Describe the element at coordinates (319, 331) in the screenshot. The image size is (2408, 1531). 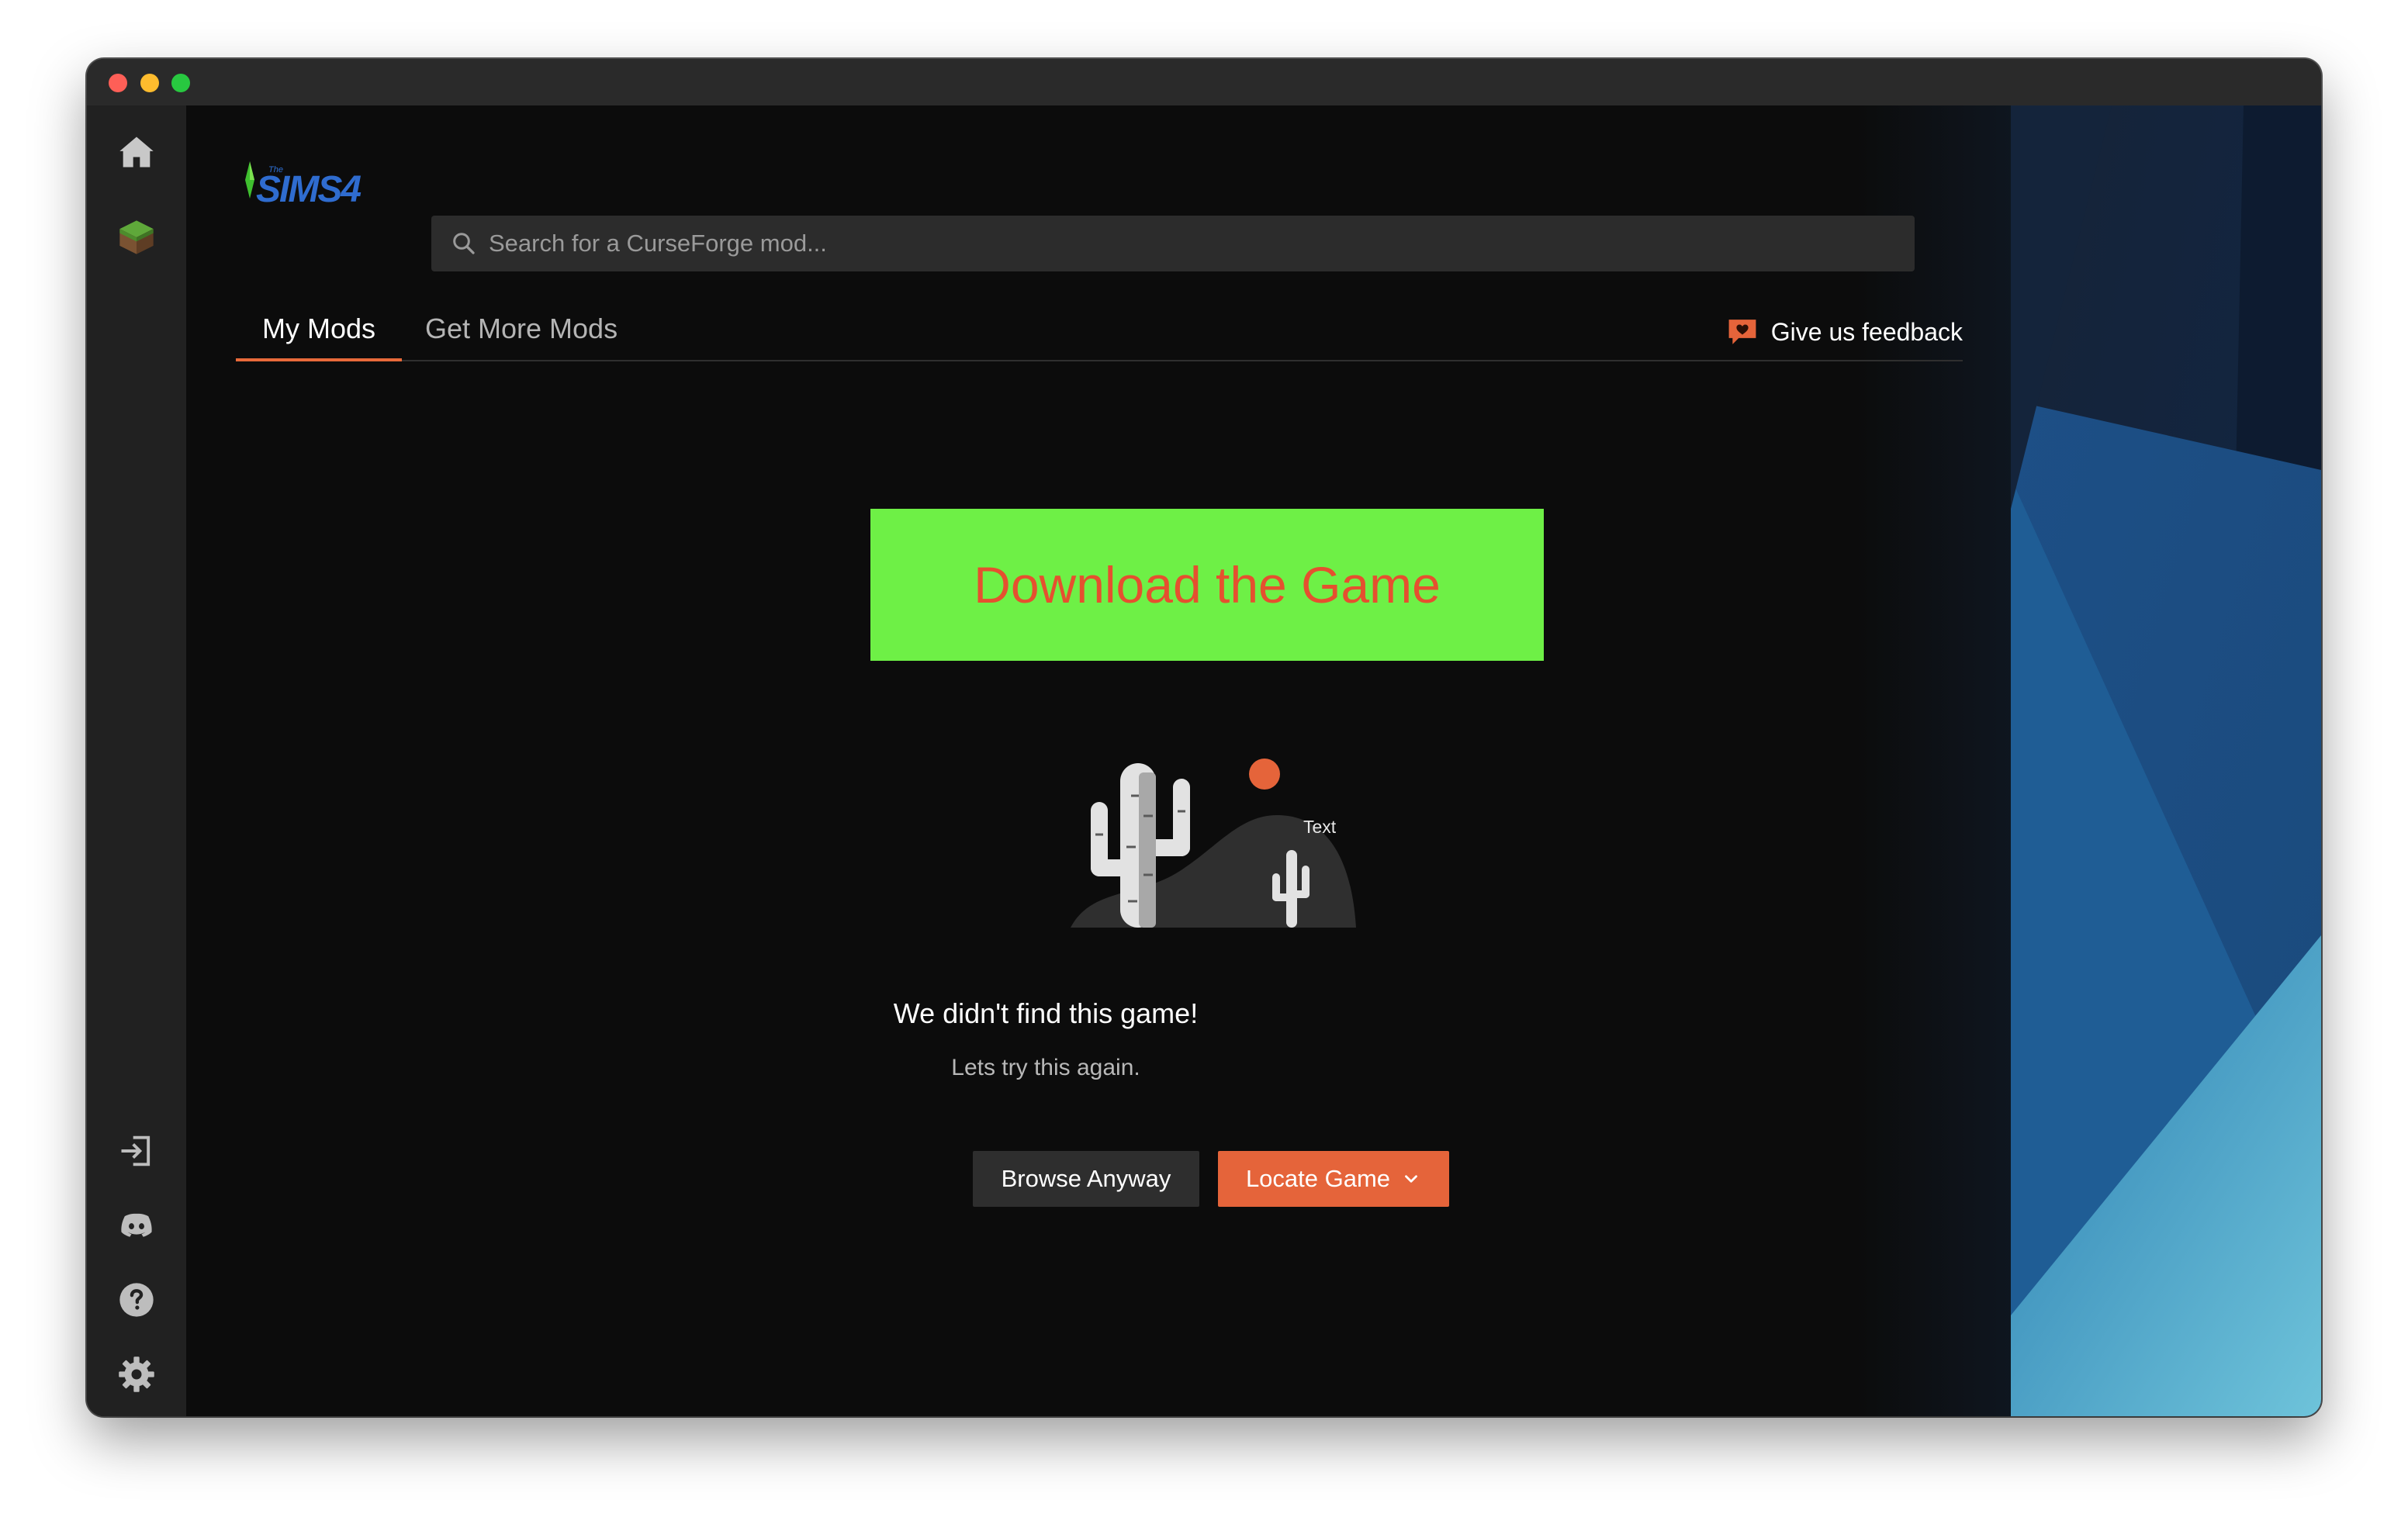
I see `tab-my-mods: My Mods` at that location.